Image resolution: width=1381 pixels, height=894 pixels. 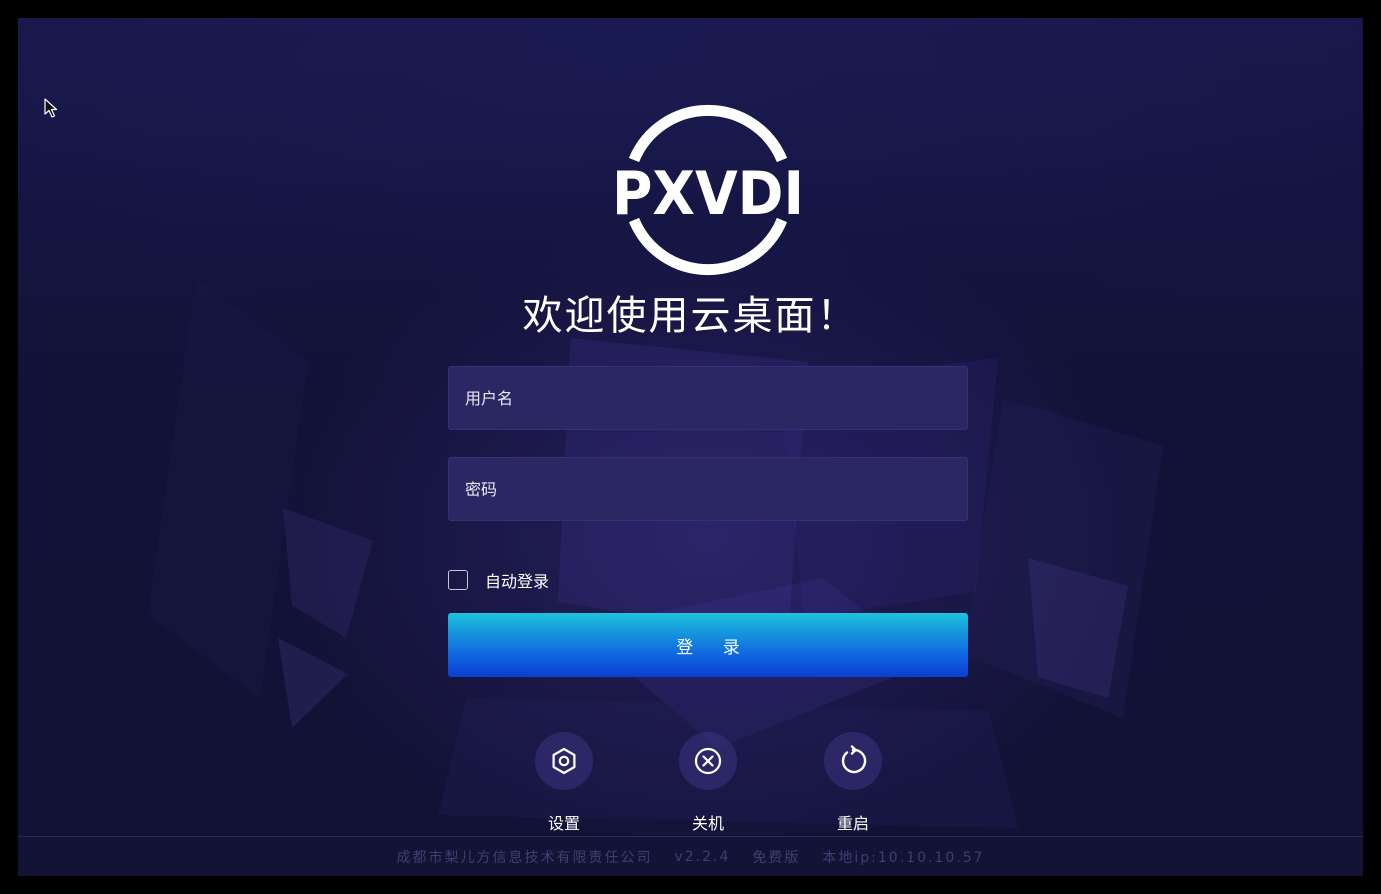 I want to click on restart-label: 重启, so click(x=852, y=823).